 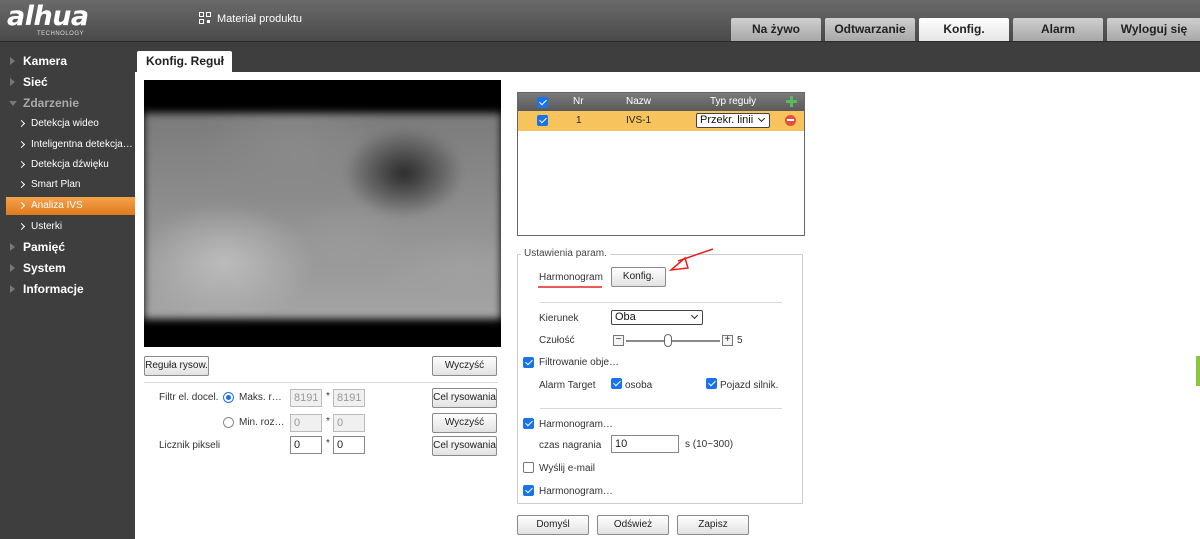 I want to click on expanded-arrow-icon, so click(x=13, y=103).